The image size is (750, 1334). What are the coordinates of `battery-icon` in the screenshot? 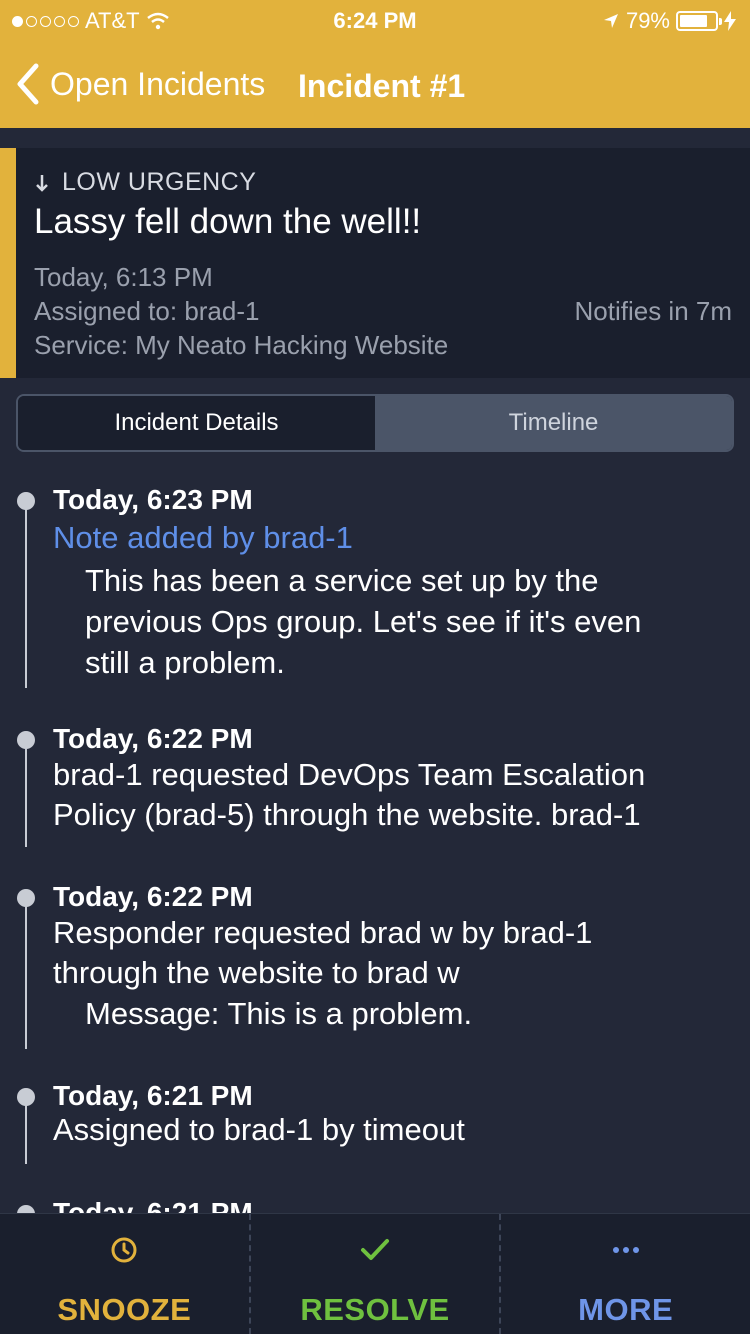 It's located at (699, 21).